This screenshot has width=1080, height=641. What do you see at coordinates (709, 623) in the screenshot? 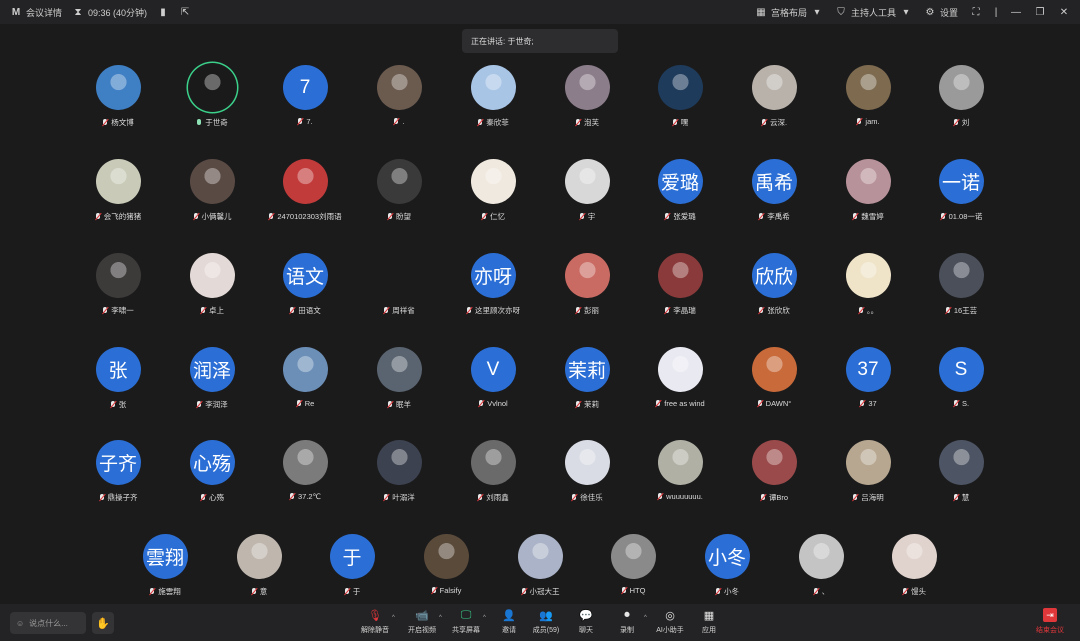
I see `toolbar-apps-button: ▦ 应用` at bounding box center [709, 623].